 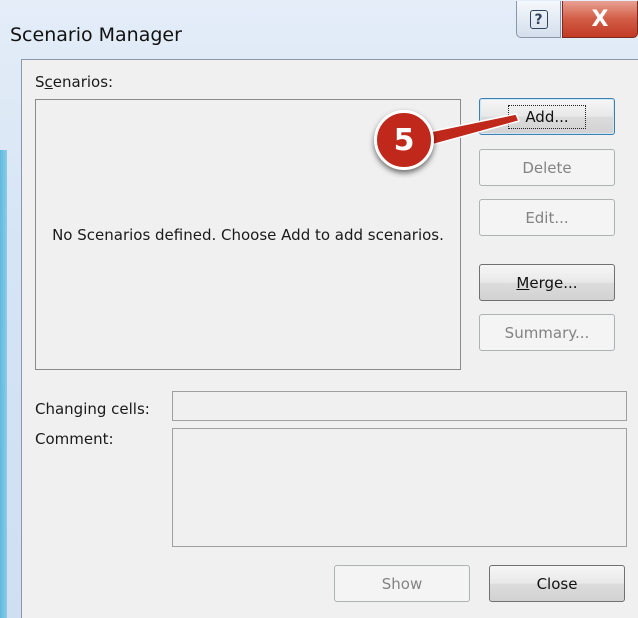 I want to click on step-number: 5, so click(x=404, y=140).